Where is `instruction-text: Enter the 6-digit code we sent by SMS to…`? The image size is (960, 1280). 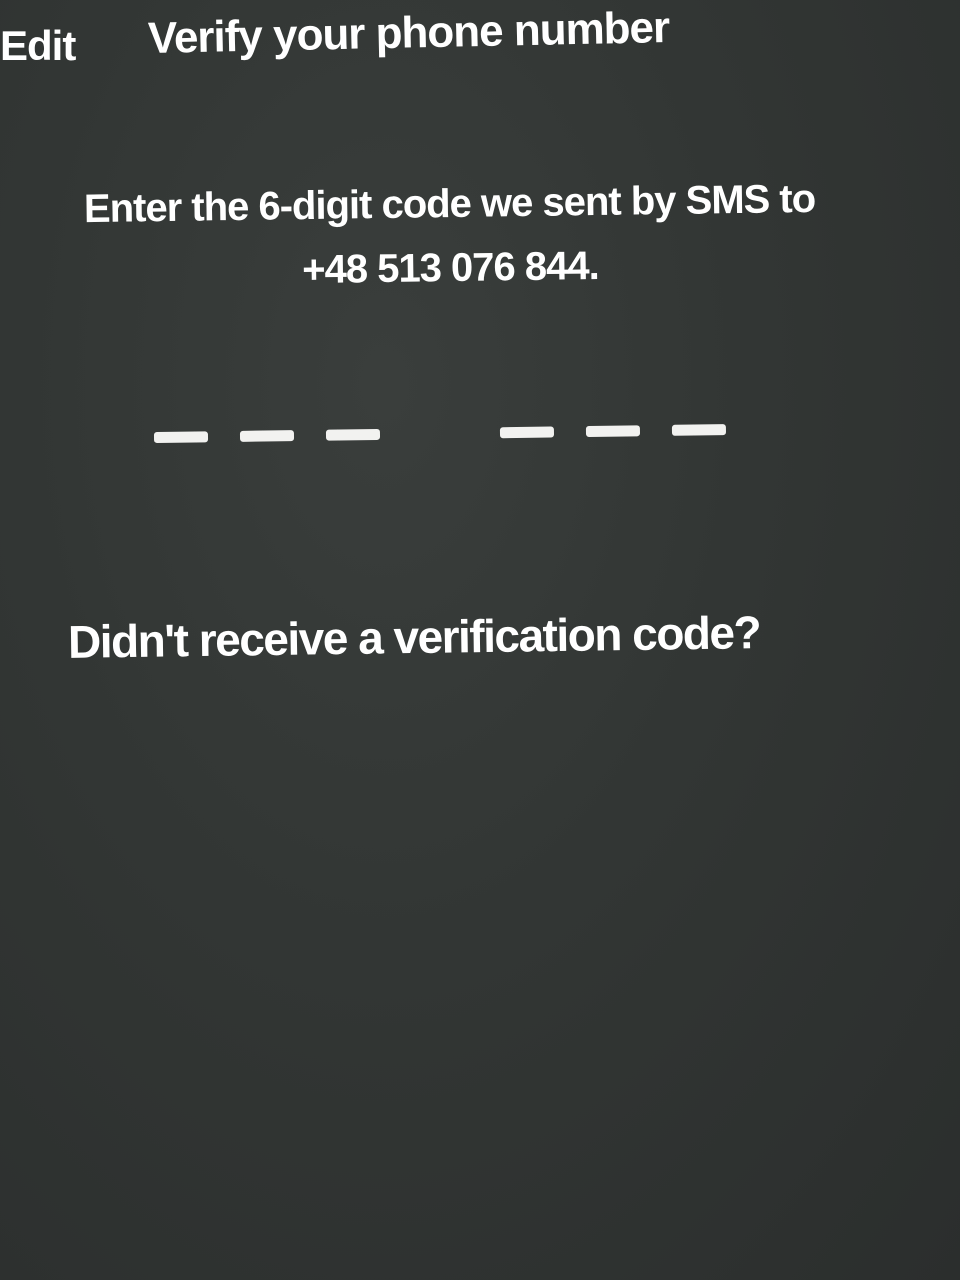 instruction-text: Enter the 6-digit code we sent by SMS to… is located at coordinates (450, 236).